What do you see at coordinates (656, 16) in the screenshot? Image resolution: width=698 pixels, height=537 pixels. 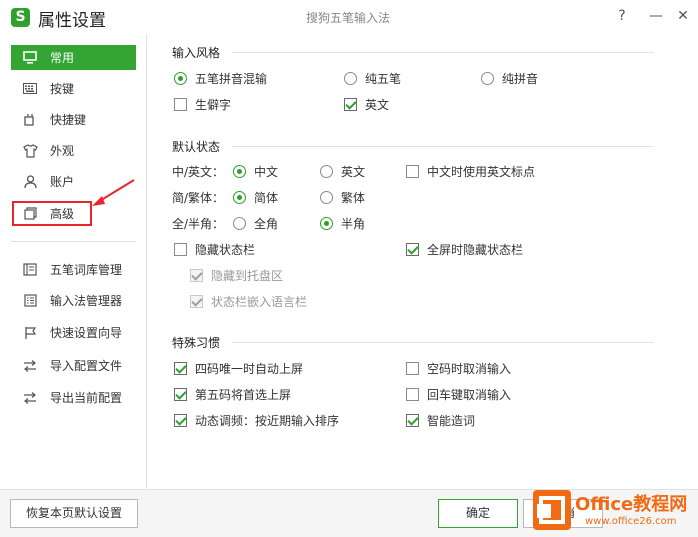 I see `minimize-icon: —` at bounding box center [656, 16].